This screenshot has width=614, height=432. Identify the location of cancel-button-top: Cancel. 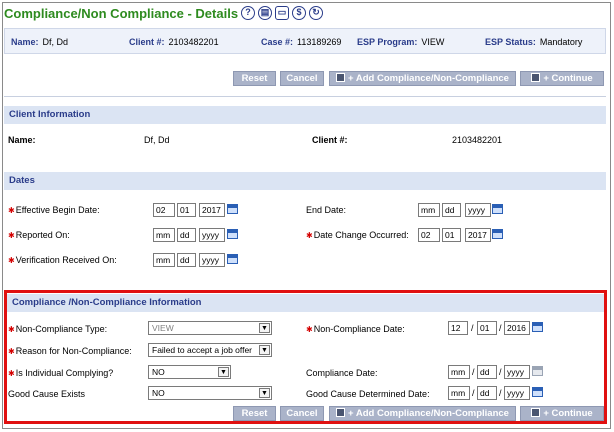
(302, 78).